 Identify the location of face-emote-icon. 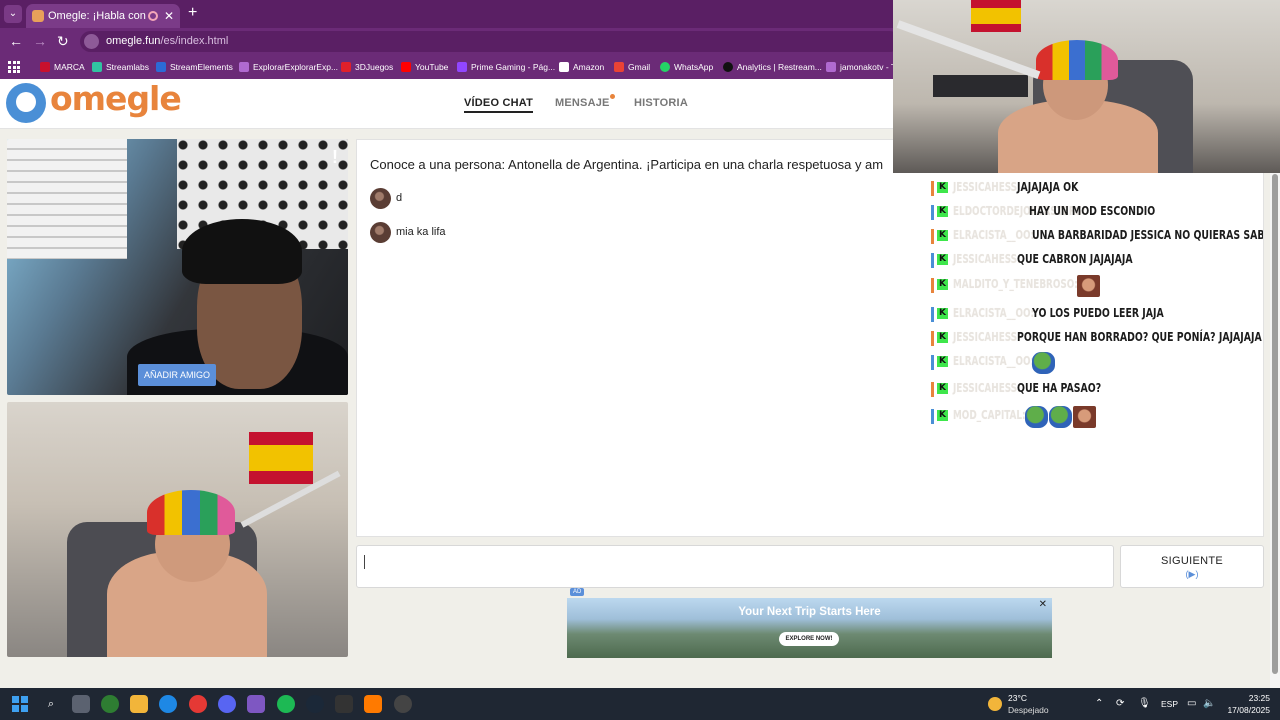
(1084, 417).